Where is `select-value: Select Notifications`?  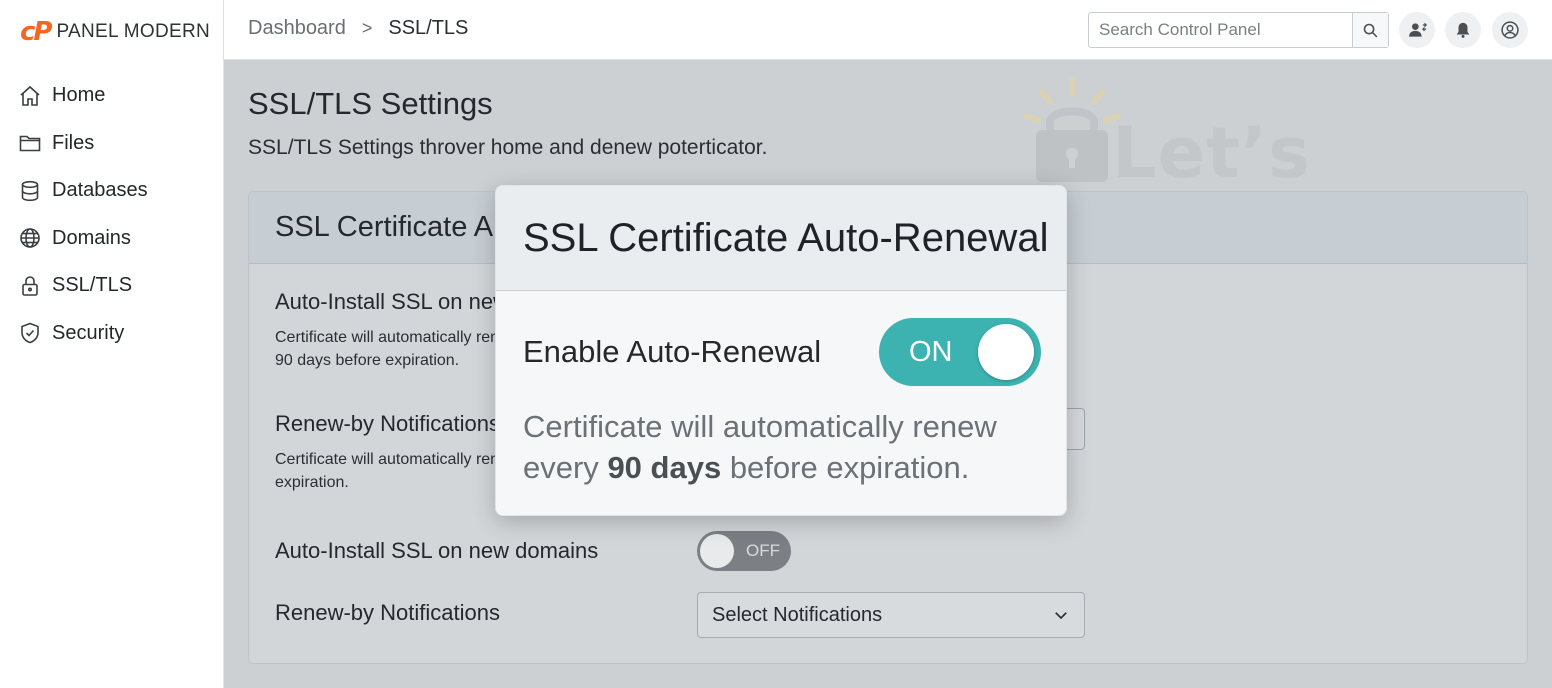
select-value: Select Notifications is located at coordinates (797, 614).